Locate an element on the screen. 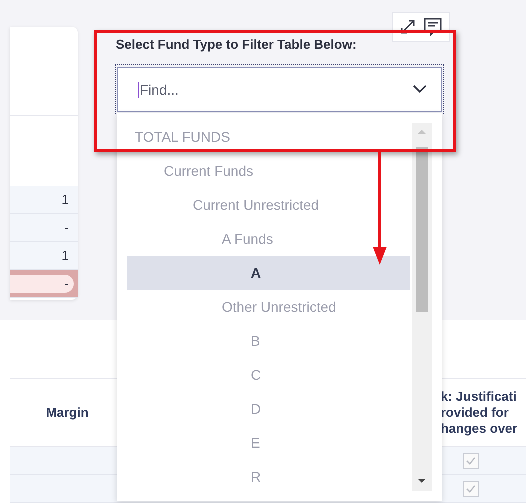 The height and width of the screenshot is (503, 526). comment-icon is located at coordinates (433, 27).